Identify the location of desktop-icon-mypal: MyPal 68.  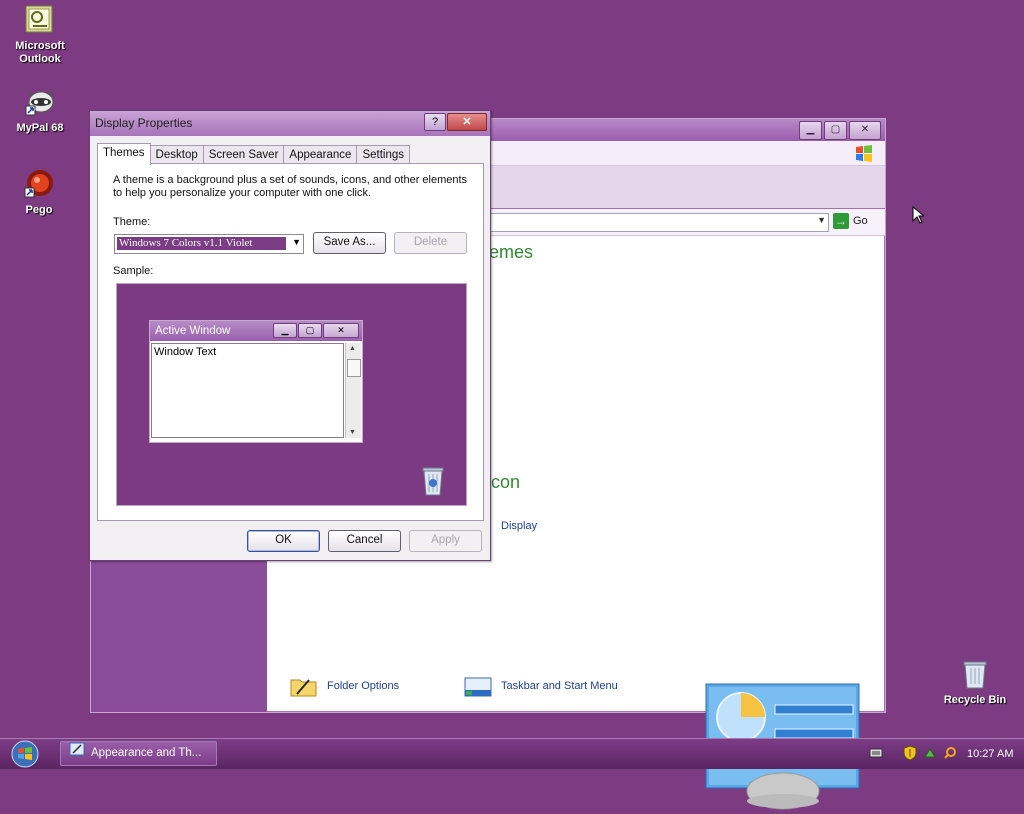
(40, 110).